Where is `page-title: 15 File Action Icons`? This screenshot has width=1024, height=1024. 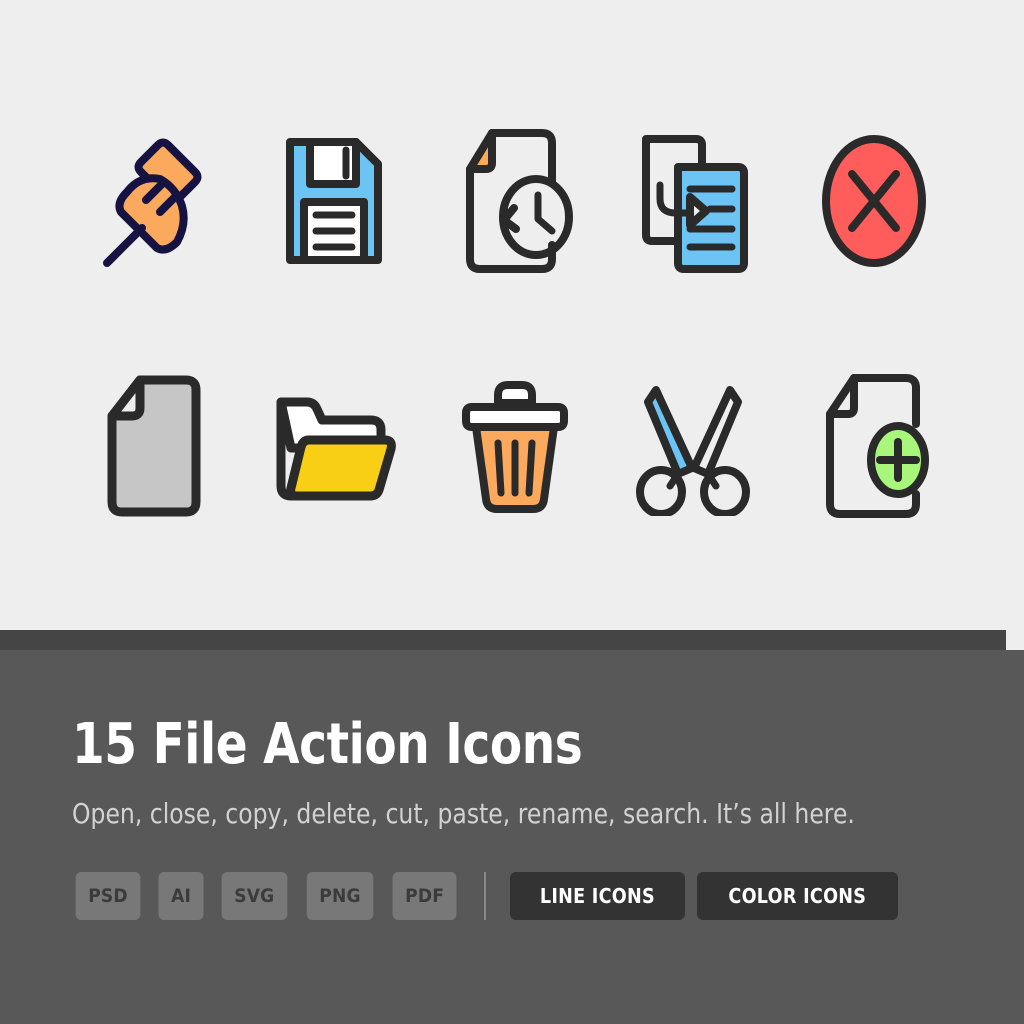
page-title: 15 File Action Icons is located at coordinates (327, 744).